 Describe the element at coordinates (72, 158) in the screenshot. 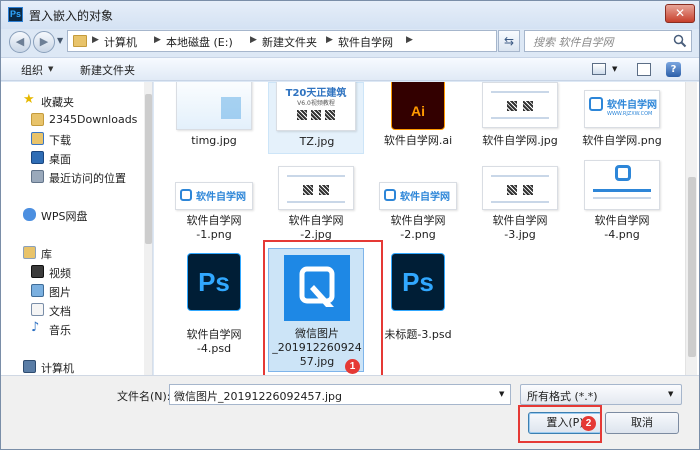

I see `nav-desktop: 桌面` at that location.